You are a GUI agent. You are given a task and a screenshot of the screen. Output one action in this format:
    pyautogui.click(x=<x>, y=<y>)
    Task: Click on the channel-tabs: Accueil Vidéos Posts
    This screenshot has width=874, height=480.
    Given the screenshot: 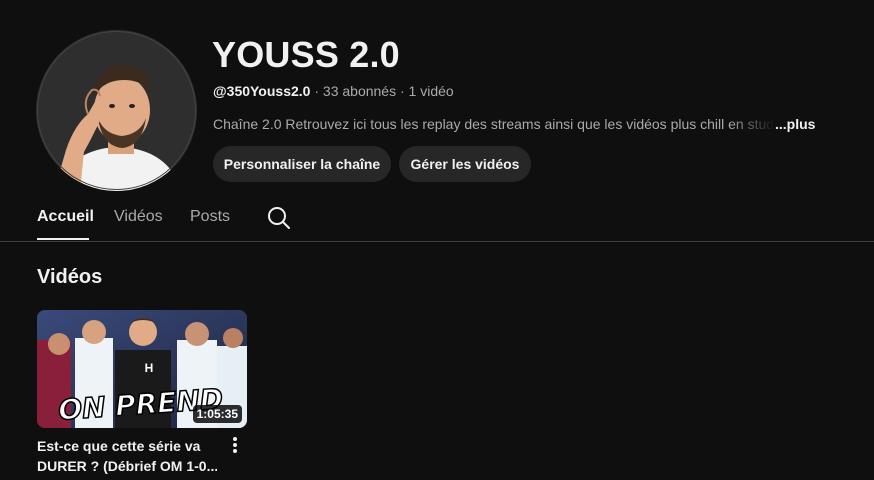 What is the action you would take?
    pyautogui.click(x=437, y=219)
    